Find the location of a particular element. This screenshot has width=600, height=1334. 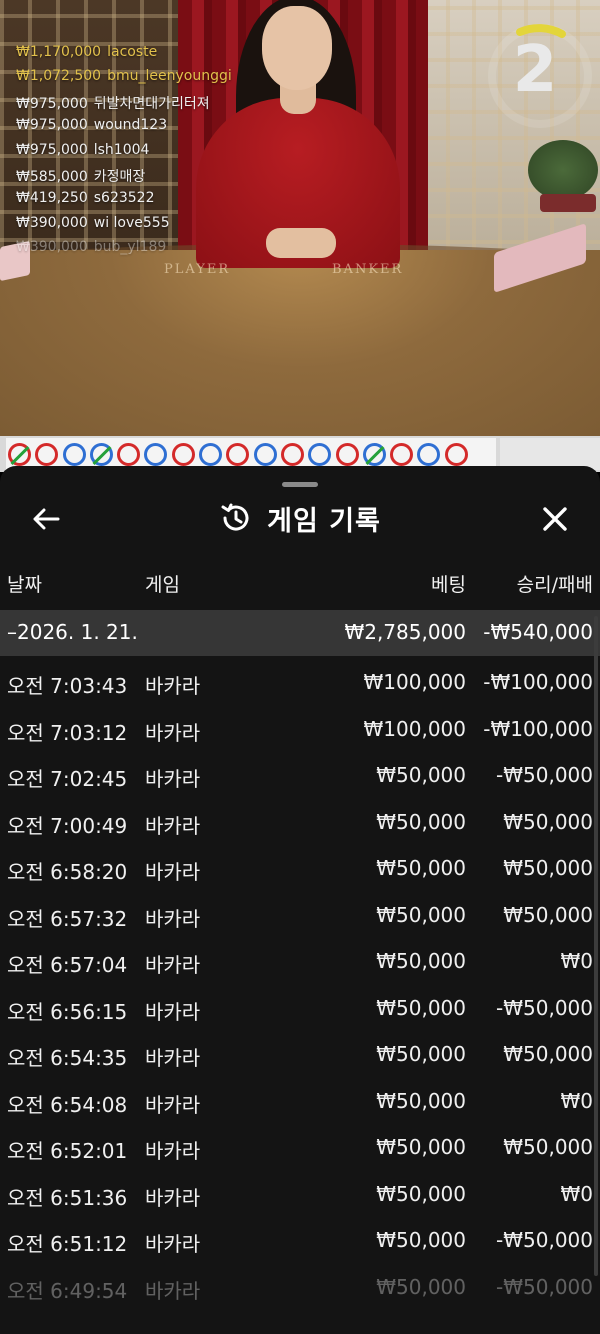

bet-feed-item: ₩975,000 lsh1004 is located at coordinates (124, 154).